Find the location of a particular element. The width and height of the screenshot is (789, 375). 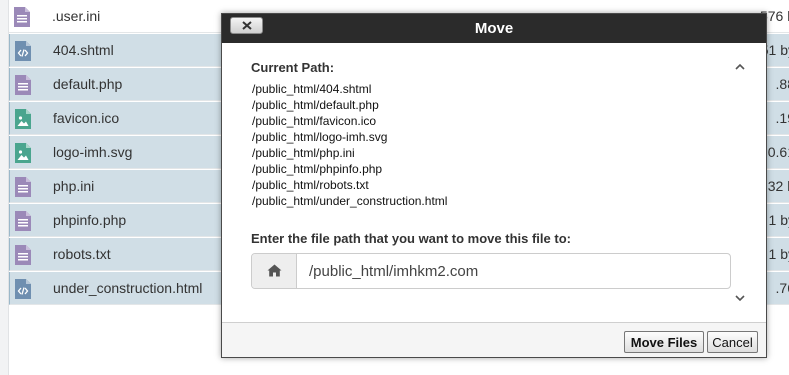

current-path-item: /public_html/robots.txt is located at coordinates (310, 185).